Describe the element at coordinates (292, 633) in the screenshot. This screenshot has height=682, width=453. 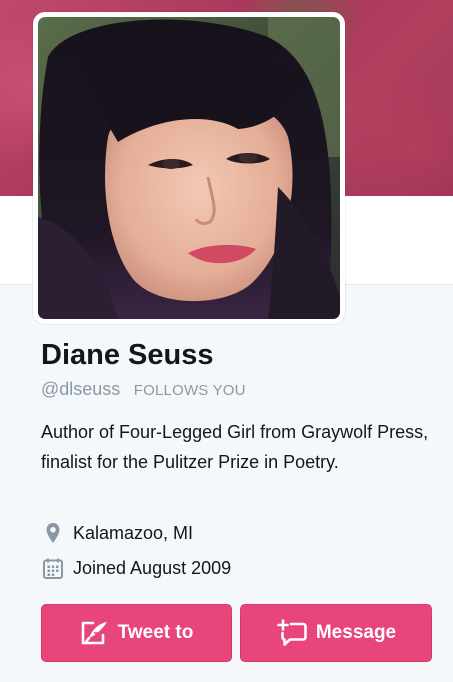
I see `message-plus-icon` at that location.